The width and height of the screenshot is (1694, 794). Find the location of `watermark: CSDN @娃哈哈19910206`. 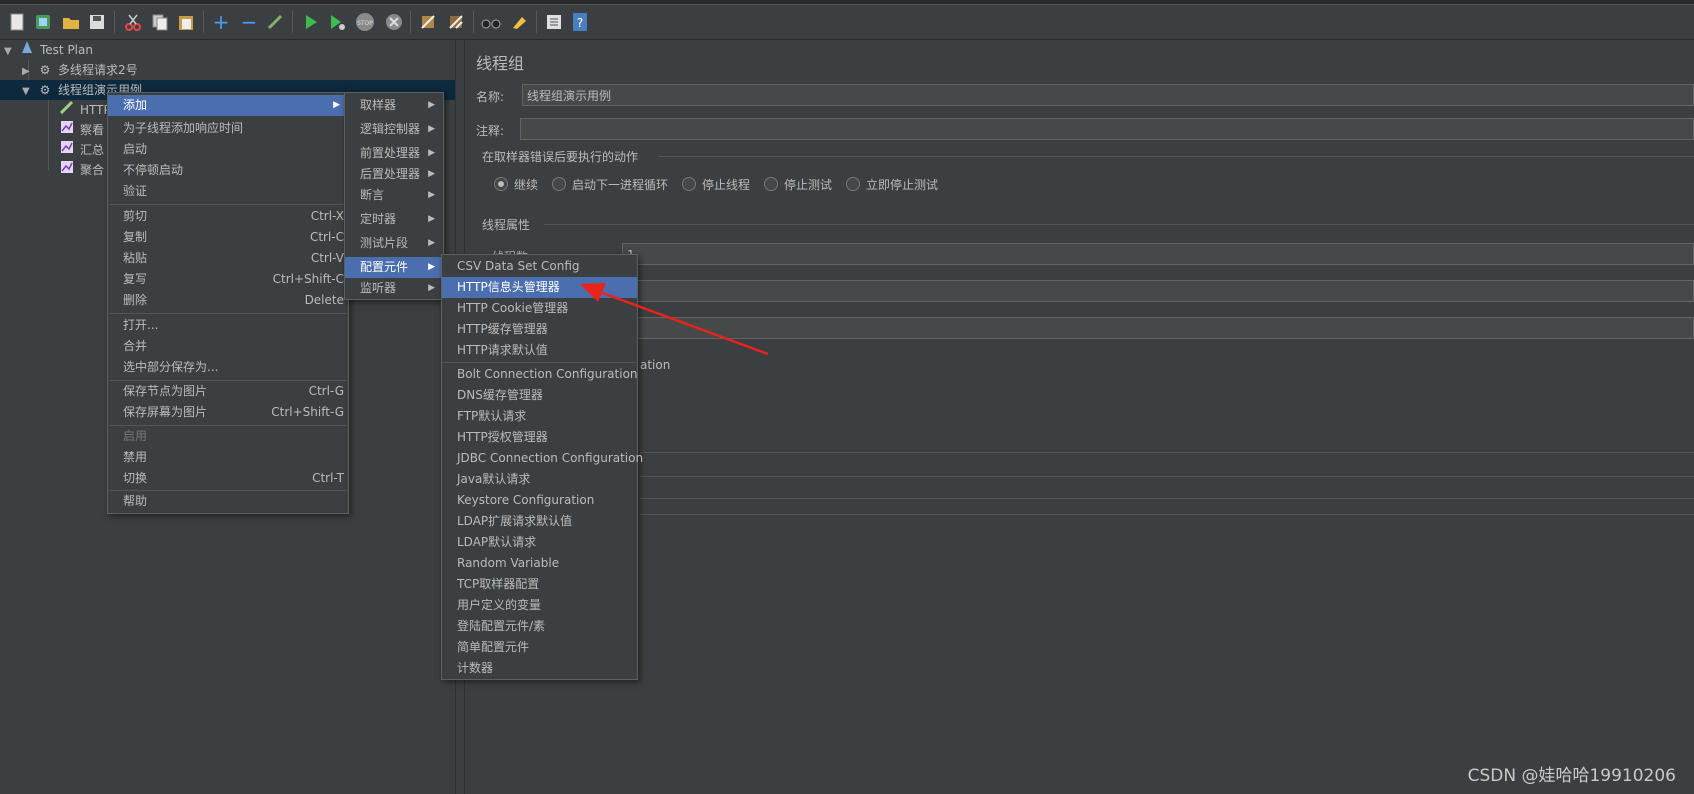

watermark: CSDN @娃哈哈19910206 is located at coordinates (1571, 776).